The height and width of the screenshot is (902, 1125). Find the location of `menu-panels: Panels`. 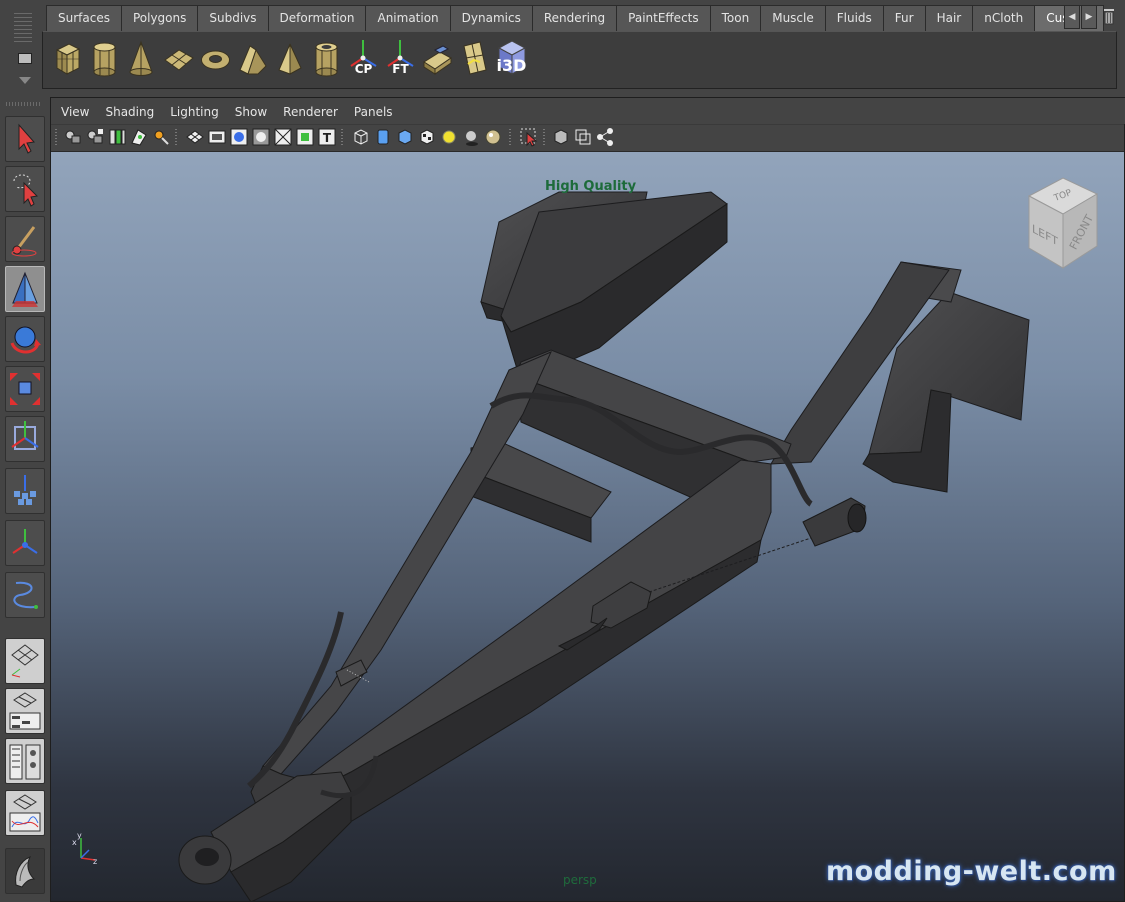

menu-panels: Panels is located at coordinates (377, 111).